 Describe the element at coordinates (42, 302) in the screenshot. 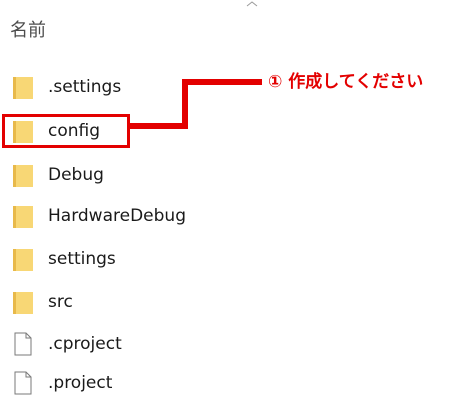

I see `list-item: src` at that location.